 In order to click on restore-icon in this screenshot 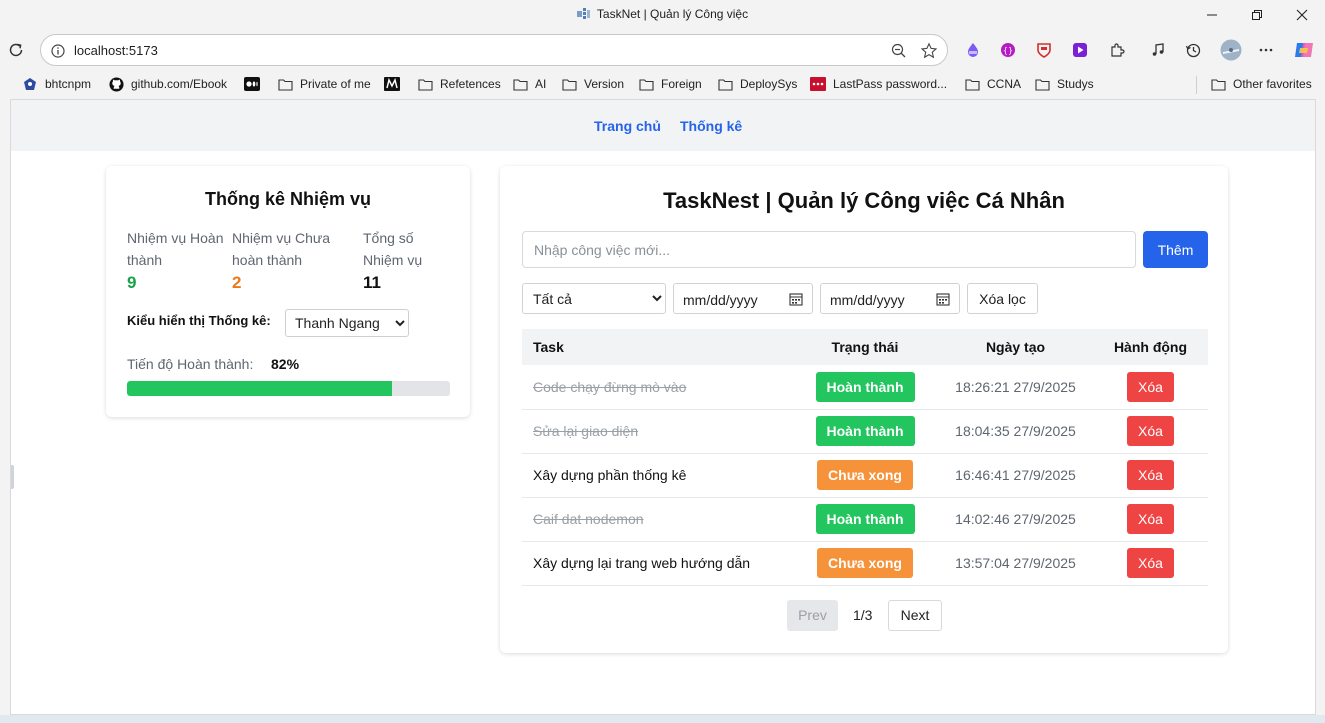, I will do `click(1257, 15)`.